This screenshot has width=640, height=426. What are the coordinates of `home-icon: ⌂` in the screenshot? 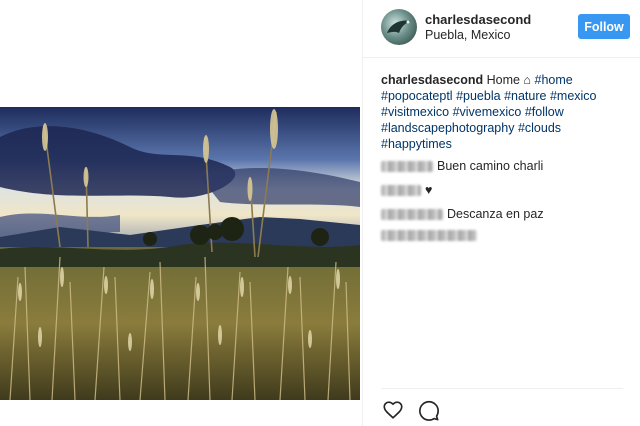 It's located at (527, 80).